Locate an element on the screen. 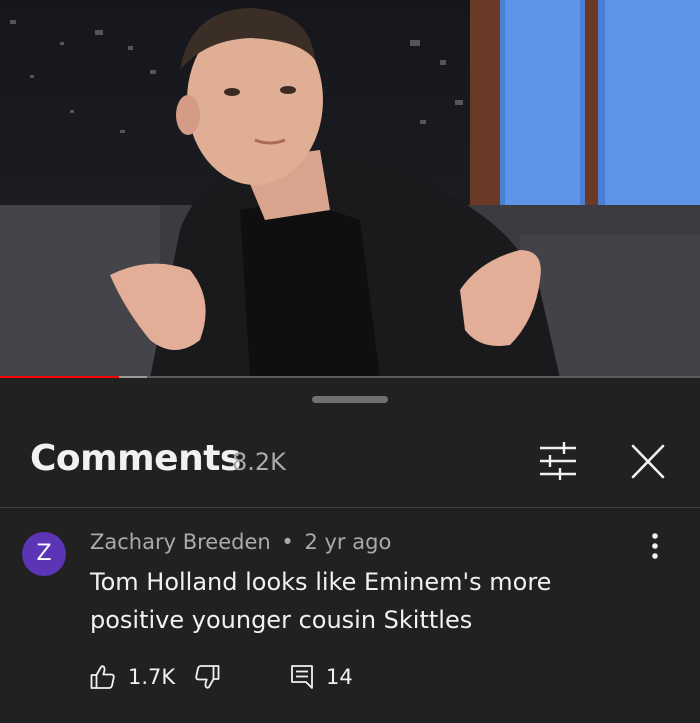 This screenshot has width=700, height=723. like-button: 1.7K is located at coordinates (132, 677).